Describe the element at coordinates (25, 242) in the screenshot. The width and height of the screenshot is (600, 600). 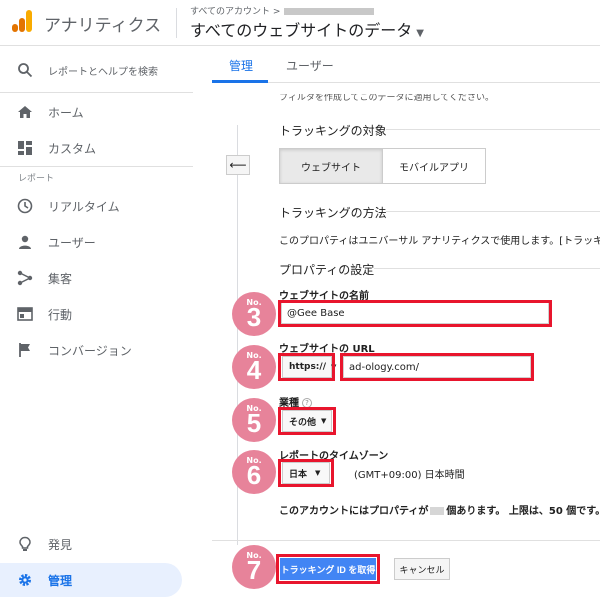
I see `person-icon` at that location.